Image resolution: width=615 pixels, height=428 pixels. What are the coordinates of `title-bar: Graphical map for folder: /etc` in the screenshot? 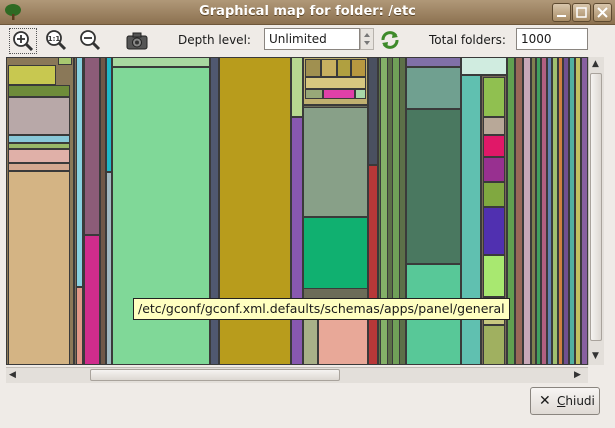 It's located at (307, 12).